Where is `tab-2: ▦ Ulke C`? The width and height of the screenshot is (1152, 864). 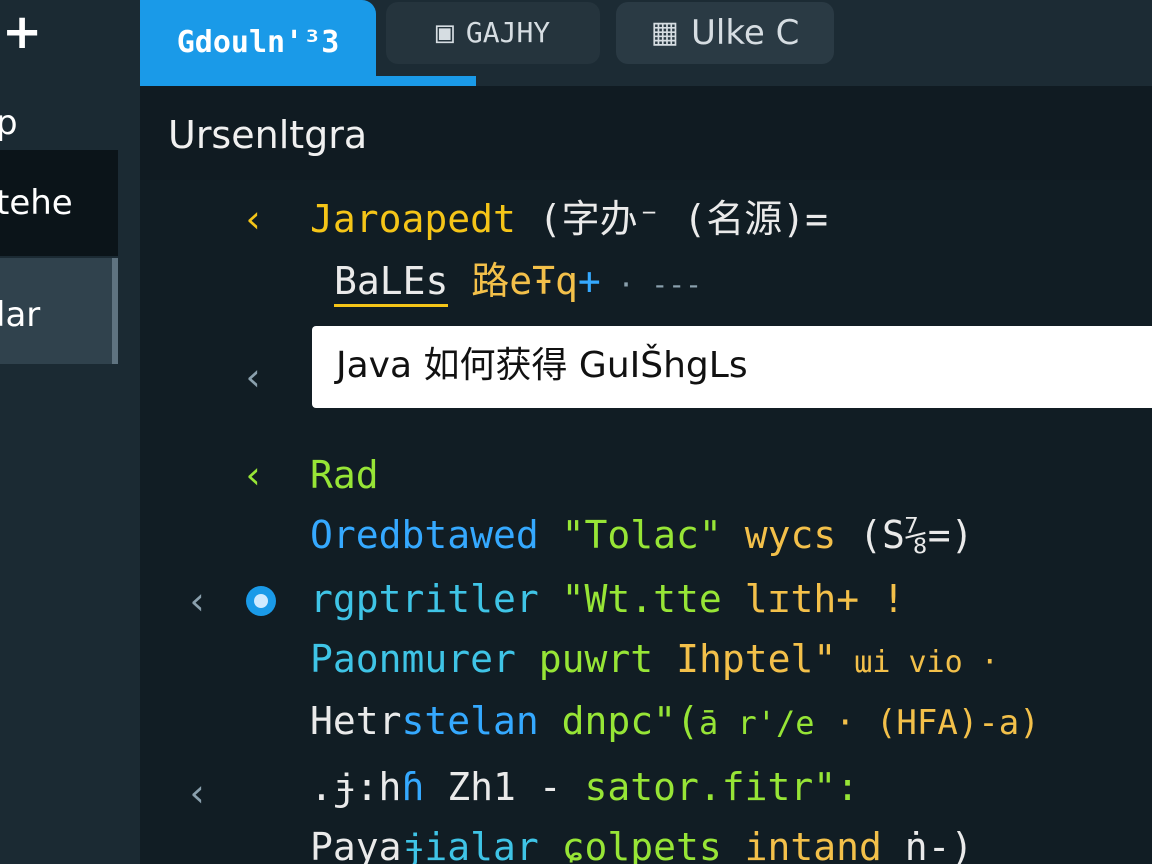
tab-2: ▦ Ulke C is located at coordinates (725, 33).